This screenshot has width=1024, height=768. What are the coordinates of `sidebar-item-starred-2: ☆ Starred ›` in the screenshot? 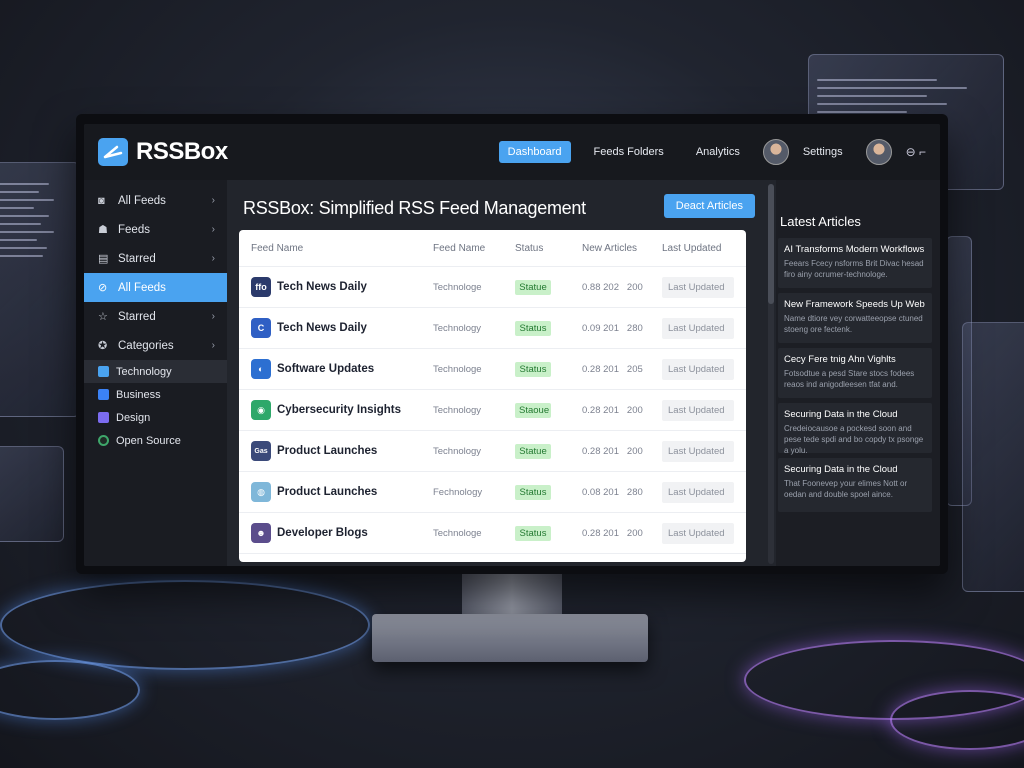 It's located at (155, 316).